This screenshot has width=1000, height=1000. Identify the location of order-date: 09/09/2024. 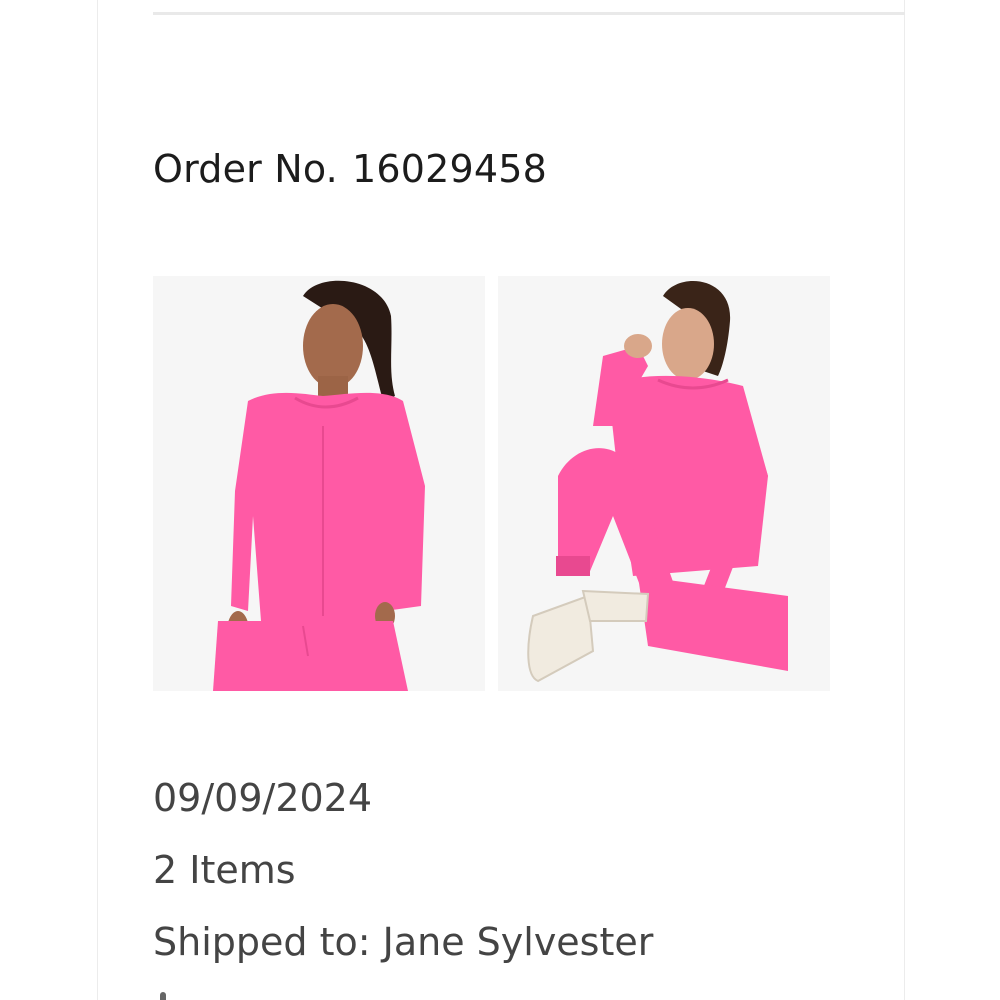
(263, 798).